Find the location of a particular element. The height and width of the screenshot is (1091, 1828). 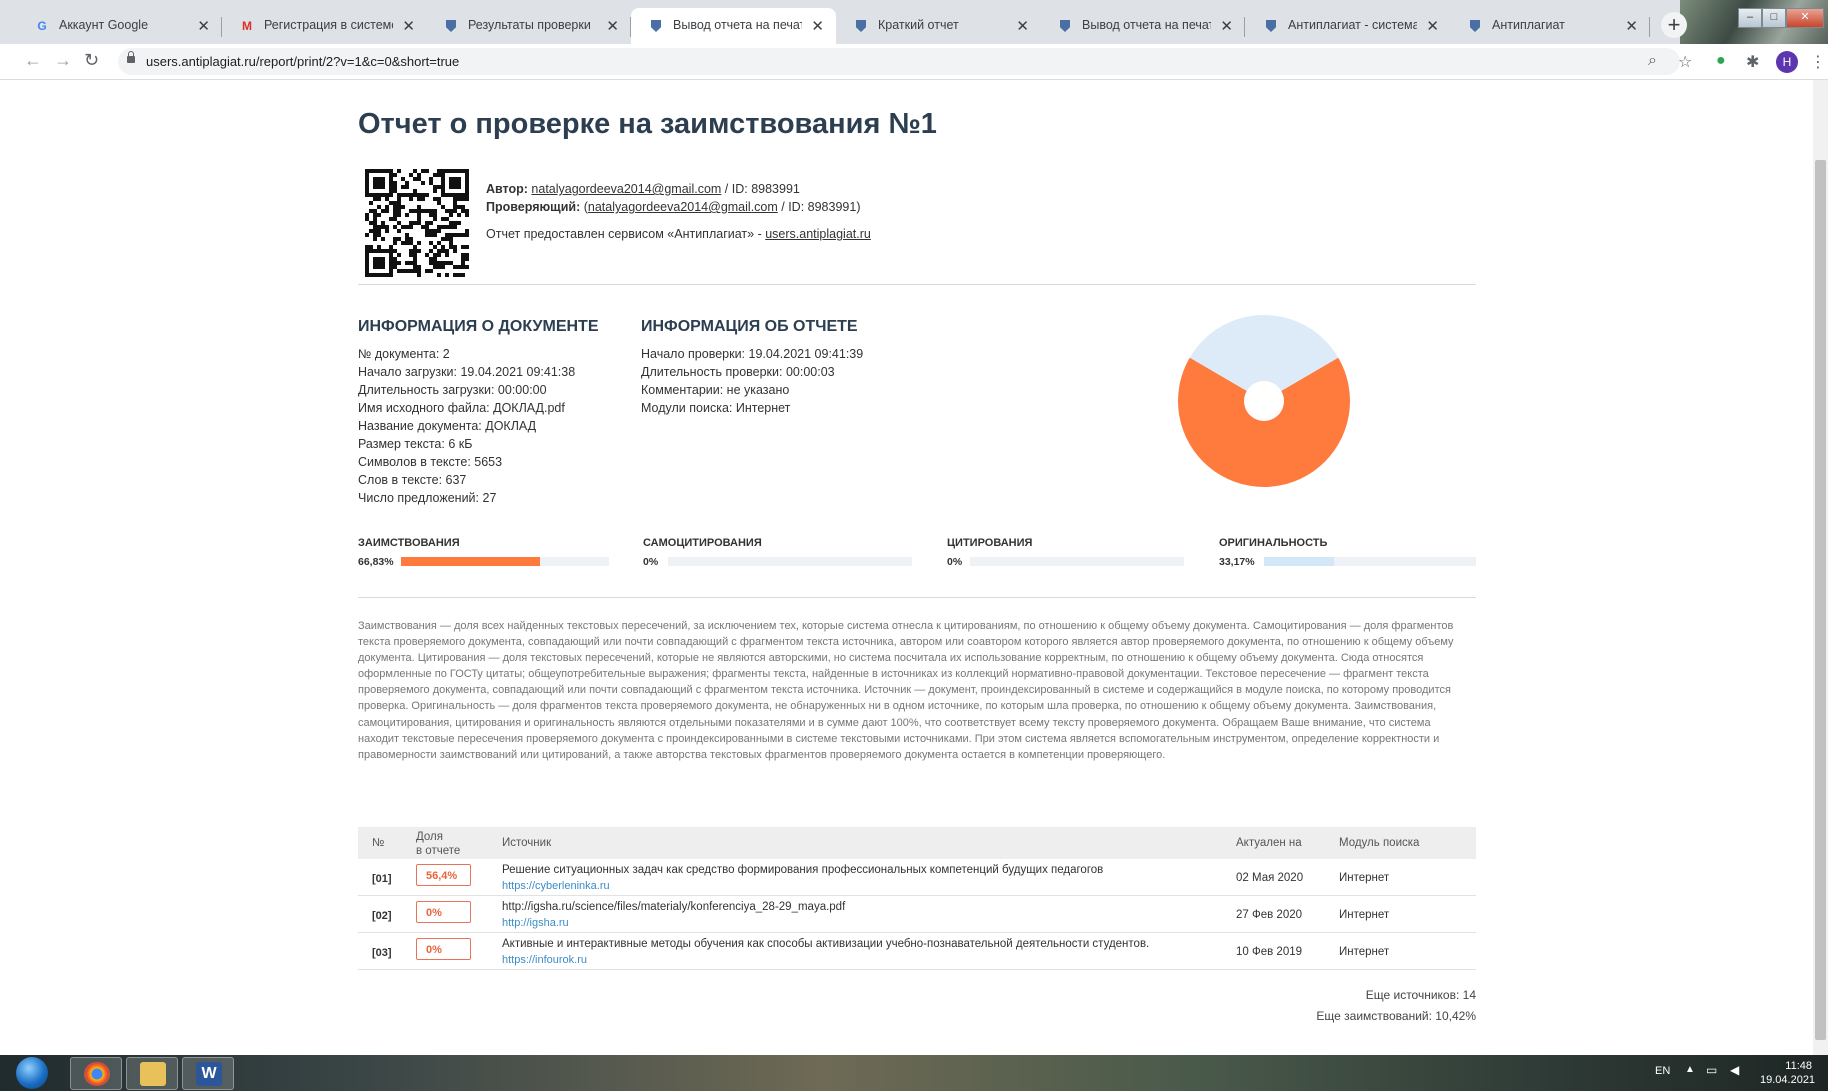

metric-value: 0% is located at coordinates (651, 562).